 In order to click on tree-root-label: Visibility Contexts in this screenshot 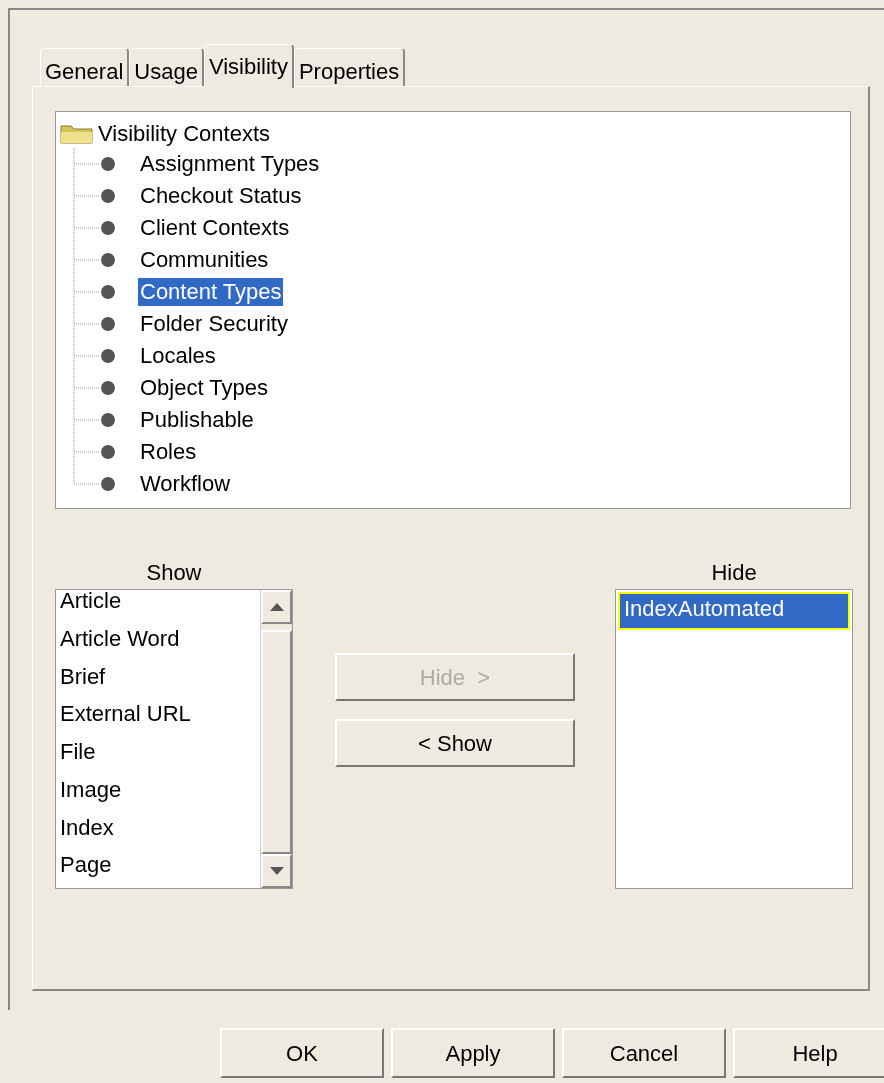, I will do `click(184, 133)`.